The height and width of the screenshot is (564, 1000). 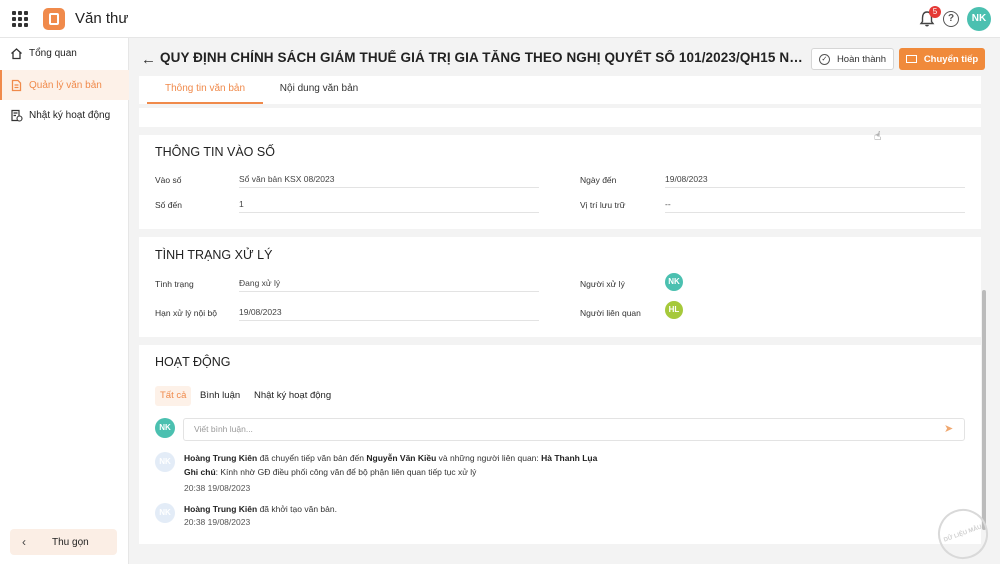 What do you see at coordinates (984, 410) in the screenshot?
I see `scrollbar` at bounding box center [984, 410].